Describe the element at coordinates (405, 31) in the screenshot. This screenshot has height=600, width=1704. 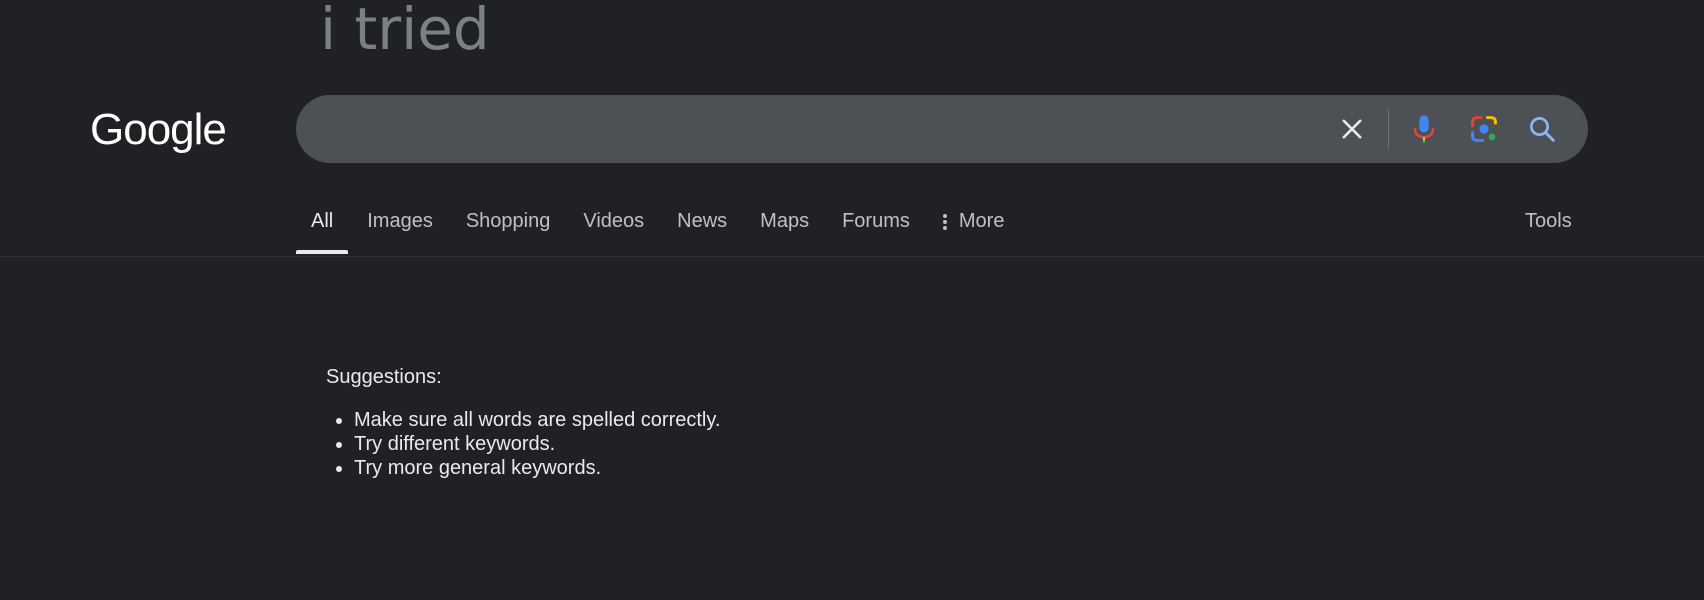
I see `overlay-query-text: i tried` at that location.